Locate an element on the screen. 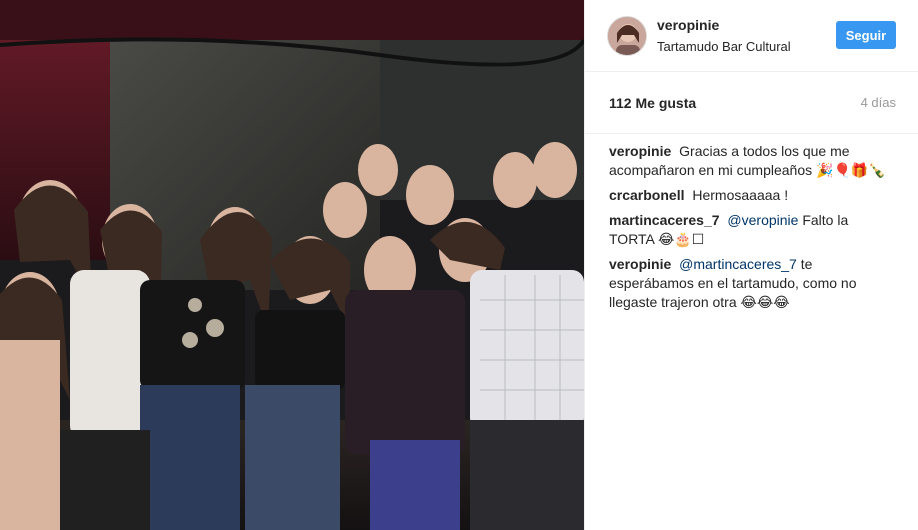 This screenshot has height=530, width=918. comment-text: Hermosaaaaa ! is located at coordinates (740, 195).